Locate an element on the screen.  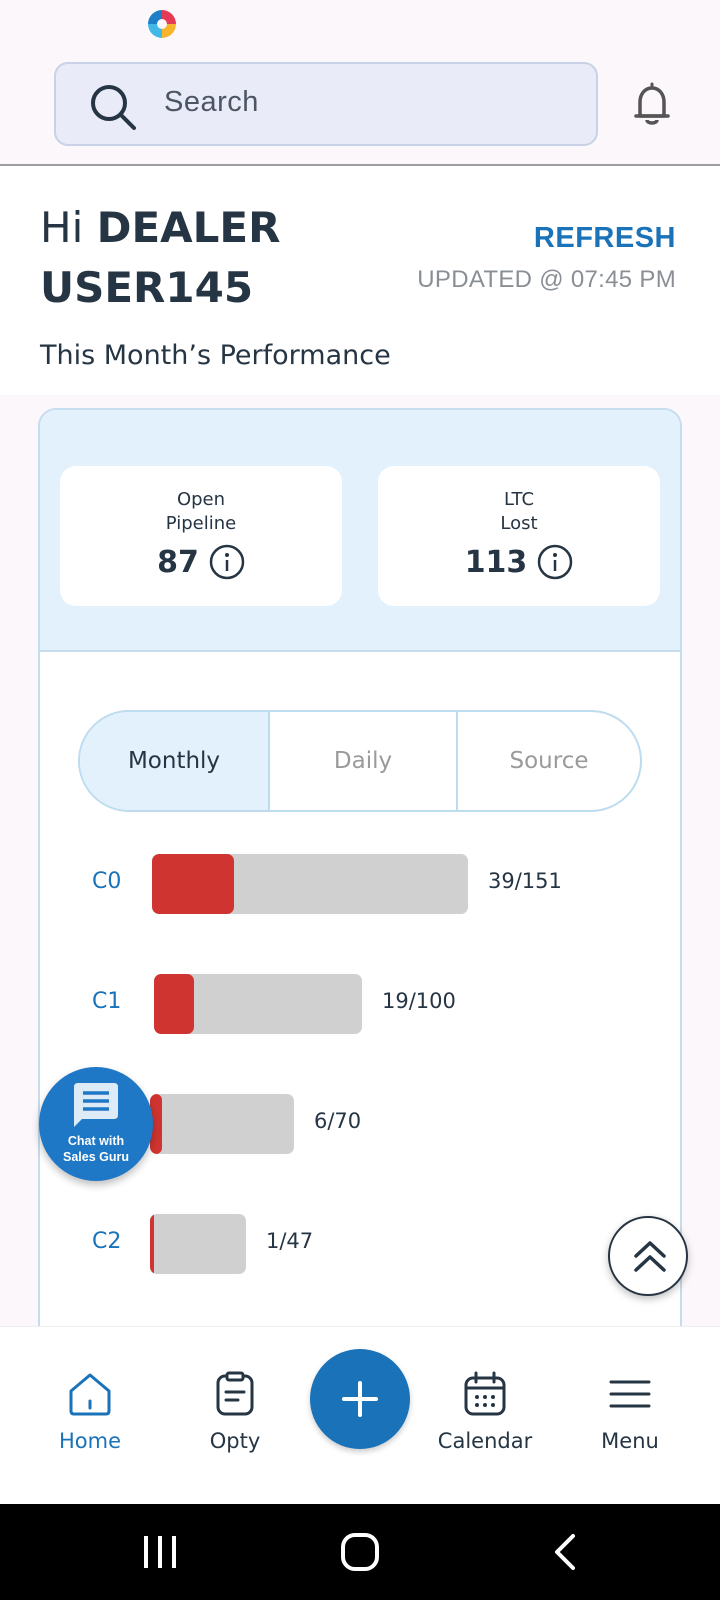
chat-label-line1: Chat with is located at coordinates (96, 1141).